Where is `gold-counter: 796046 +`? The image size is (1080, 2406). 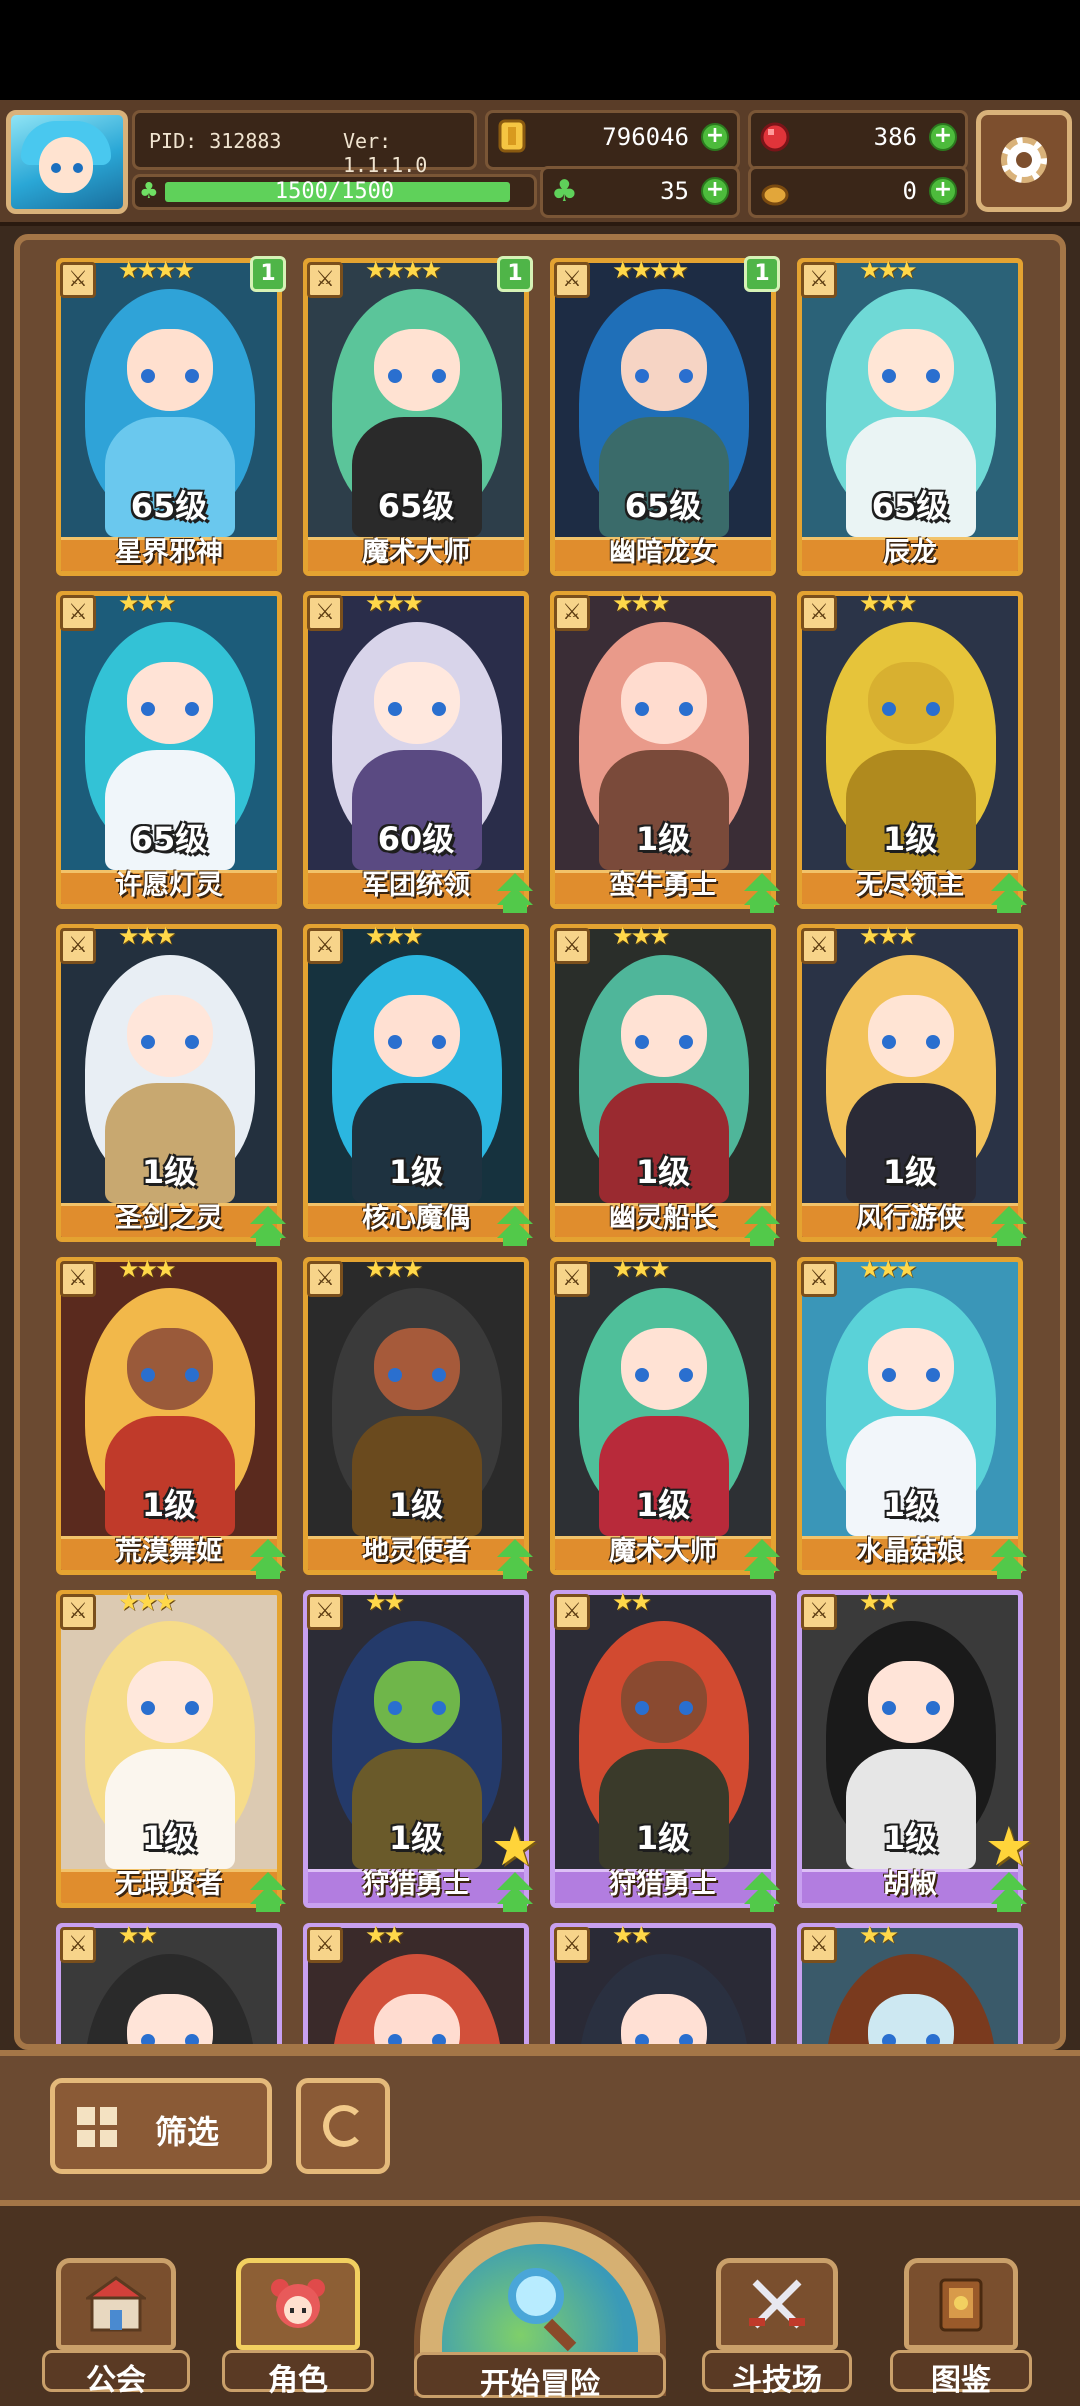 gold-counter: 796046 + is located at coordinates (612, 140).